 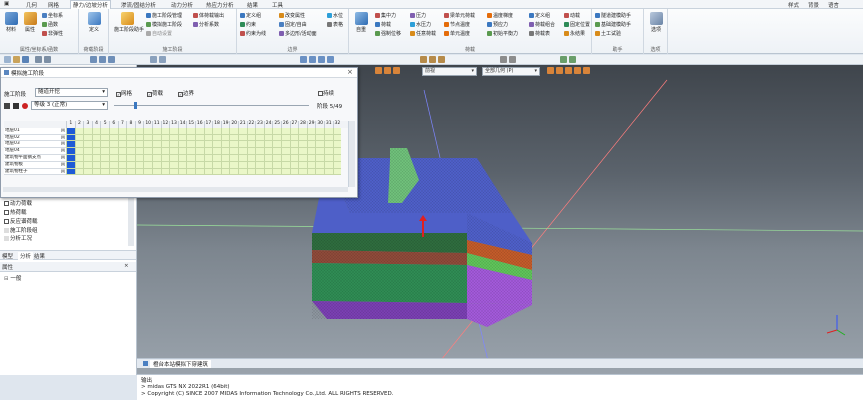 What do you see at coordinates (337, 124) in the screenshot?
I see `grid-column-header: 32` at bounding box center [337, 124].